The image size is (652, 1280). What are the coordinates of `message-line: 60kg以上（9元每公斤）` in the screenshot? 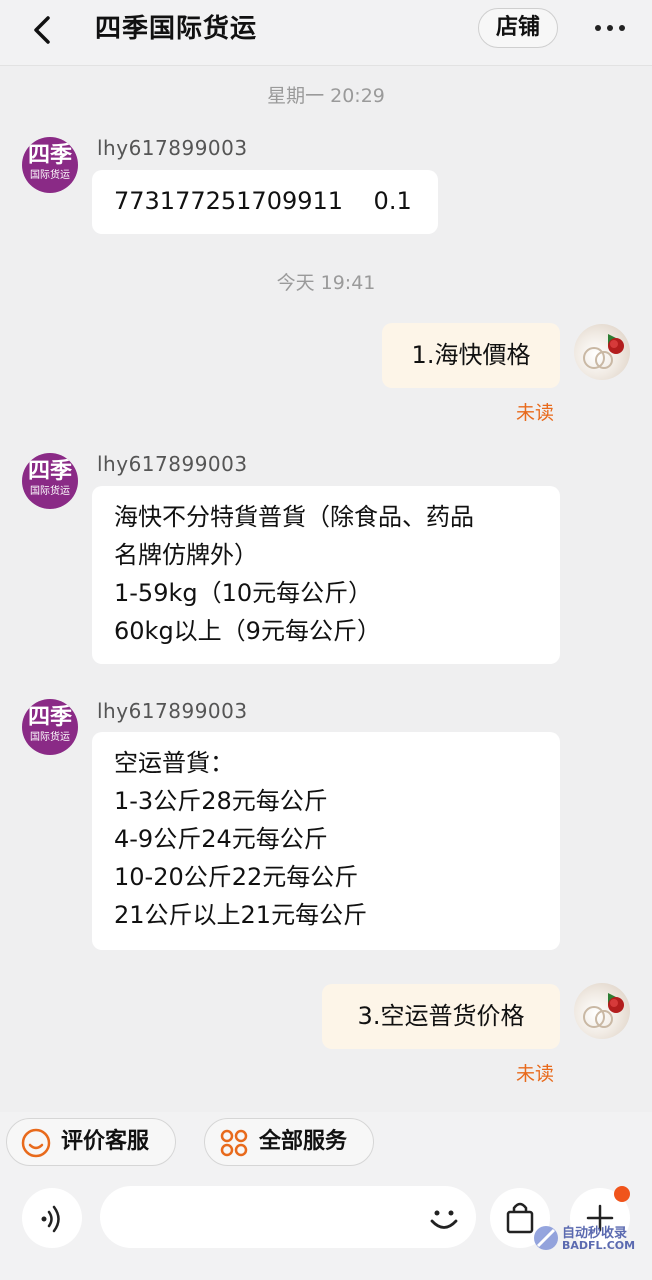 It's located at (247, 631).